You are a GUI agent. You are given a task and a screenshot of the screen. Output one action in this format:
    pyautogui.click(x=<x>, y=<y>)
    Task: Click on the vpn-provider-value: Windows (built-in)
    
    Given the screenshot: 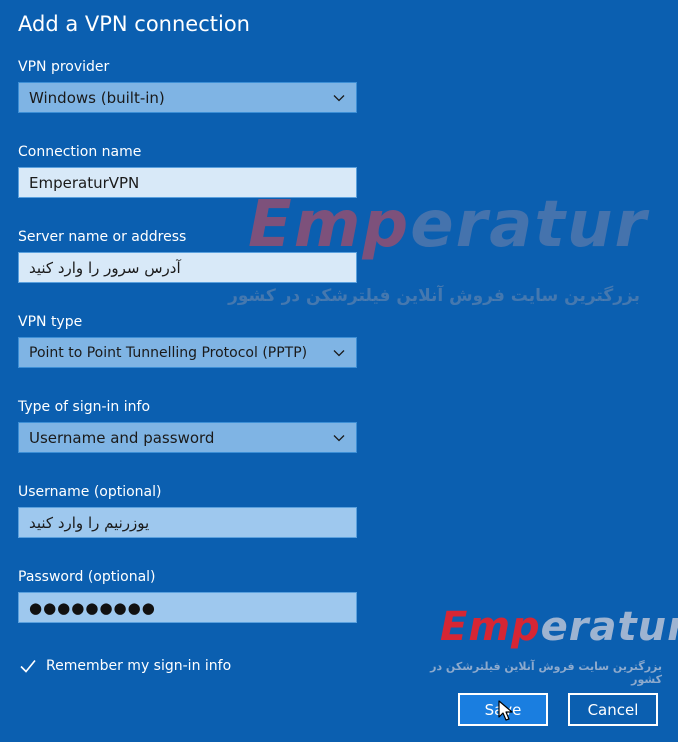 What is the action you would take?
    pyautogui.click(x=97, y=97)
    